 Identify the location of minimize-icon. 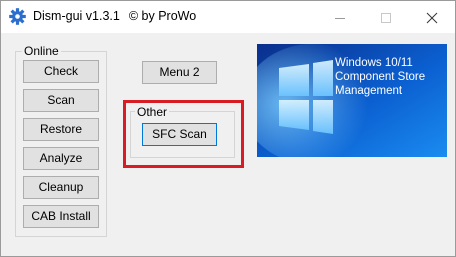
(340, 18).